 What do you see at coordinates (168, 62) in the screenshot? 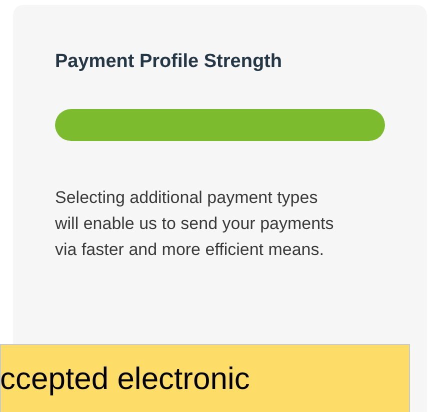
I see `card-title: Payment Profile Strength` at bounding box center [168, 62].